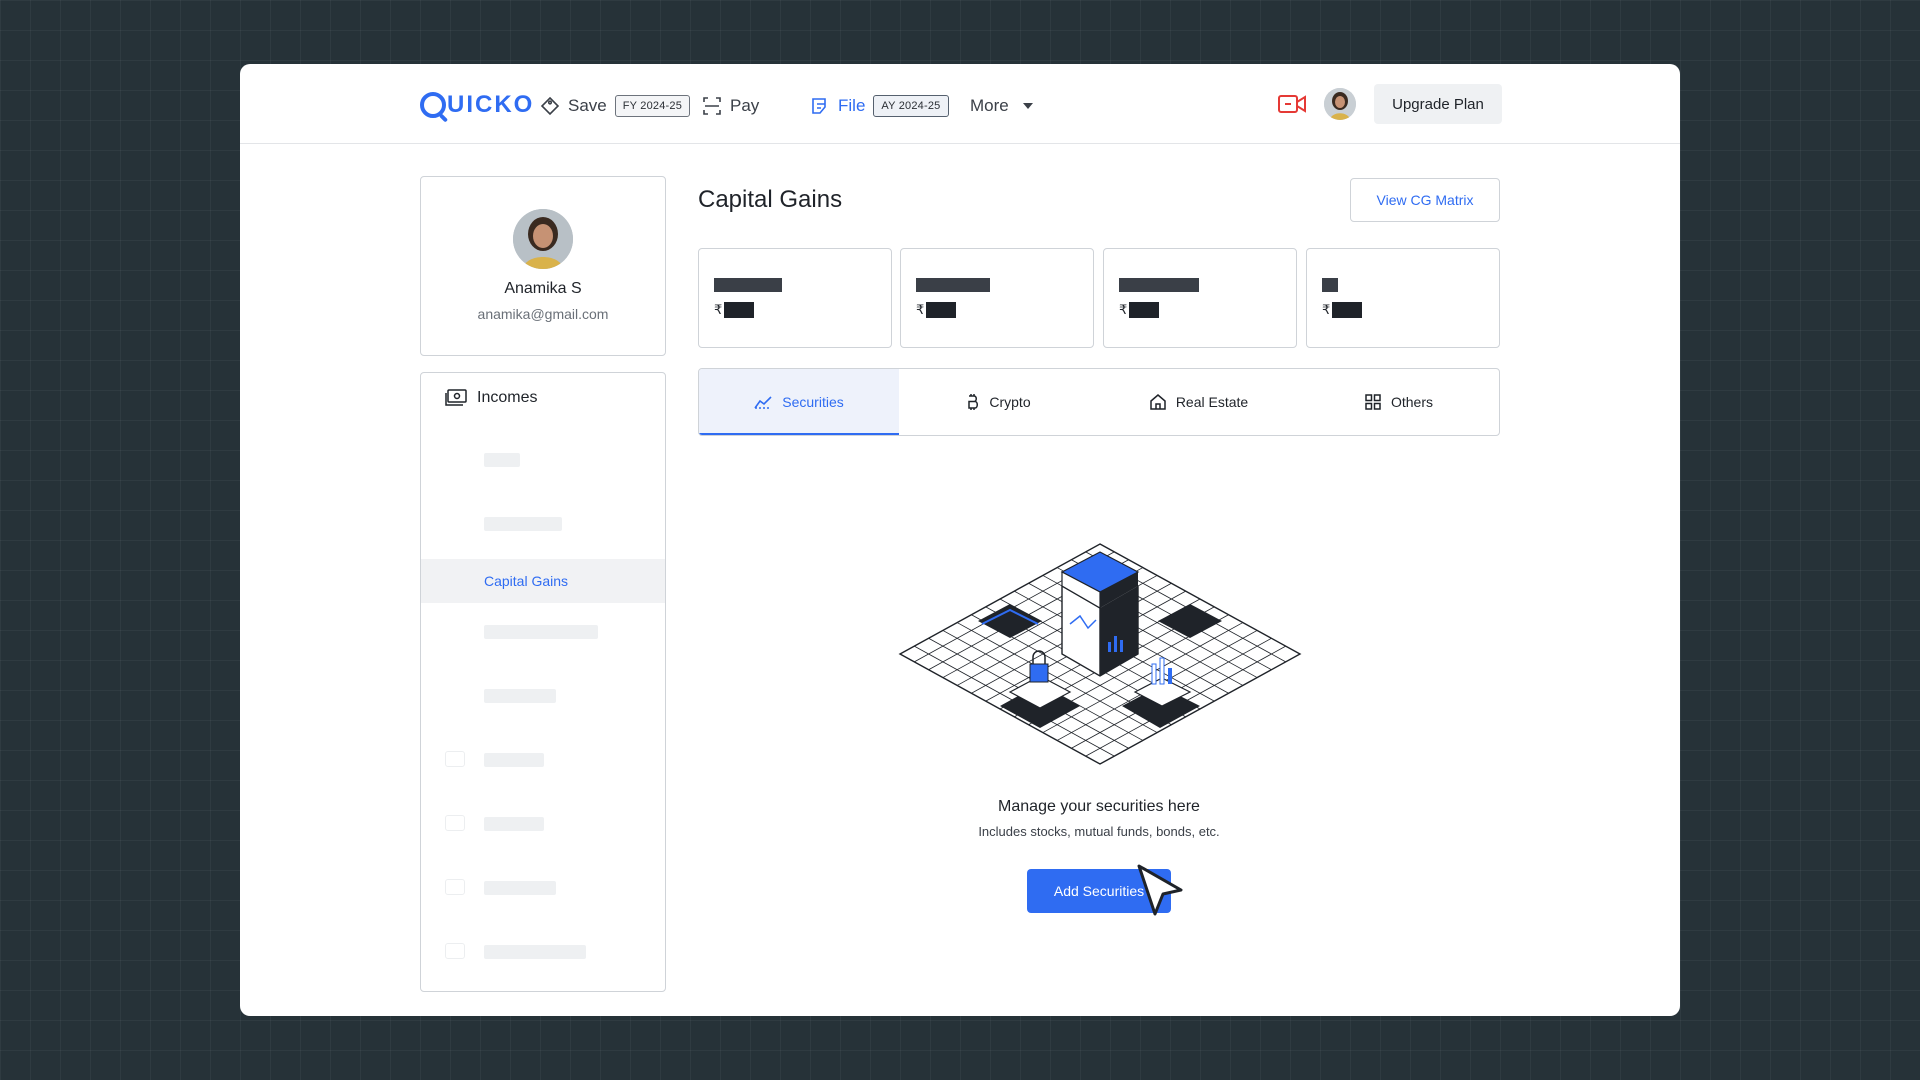 The width and height of the screenshot is (1920, 1080). I want to click on asset-tabs: Securities Crypto Real Estate Others, so click(1099, 402).